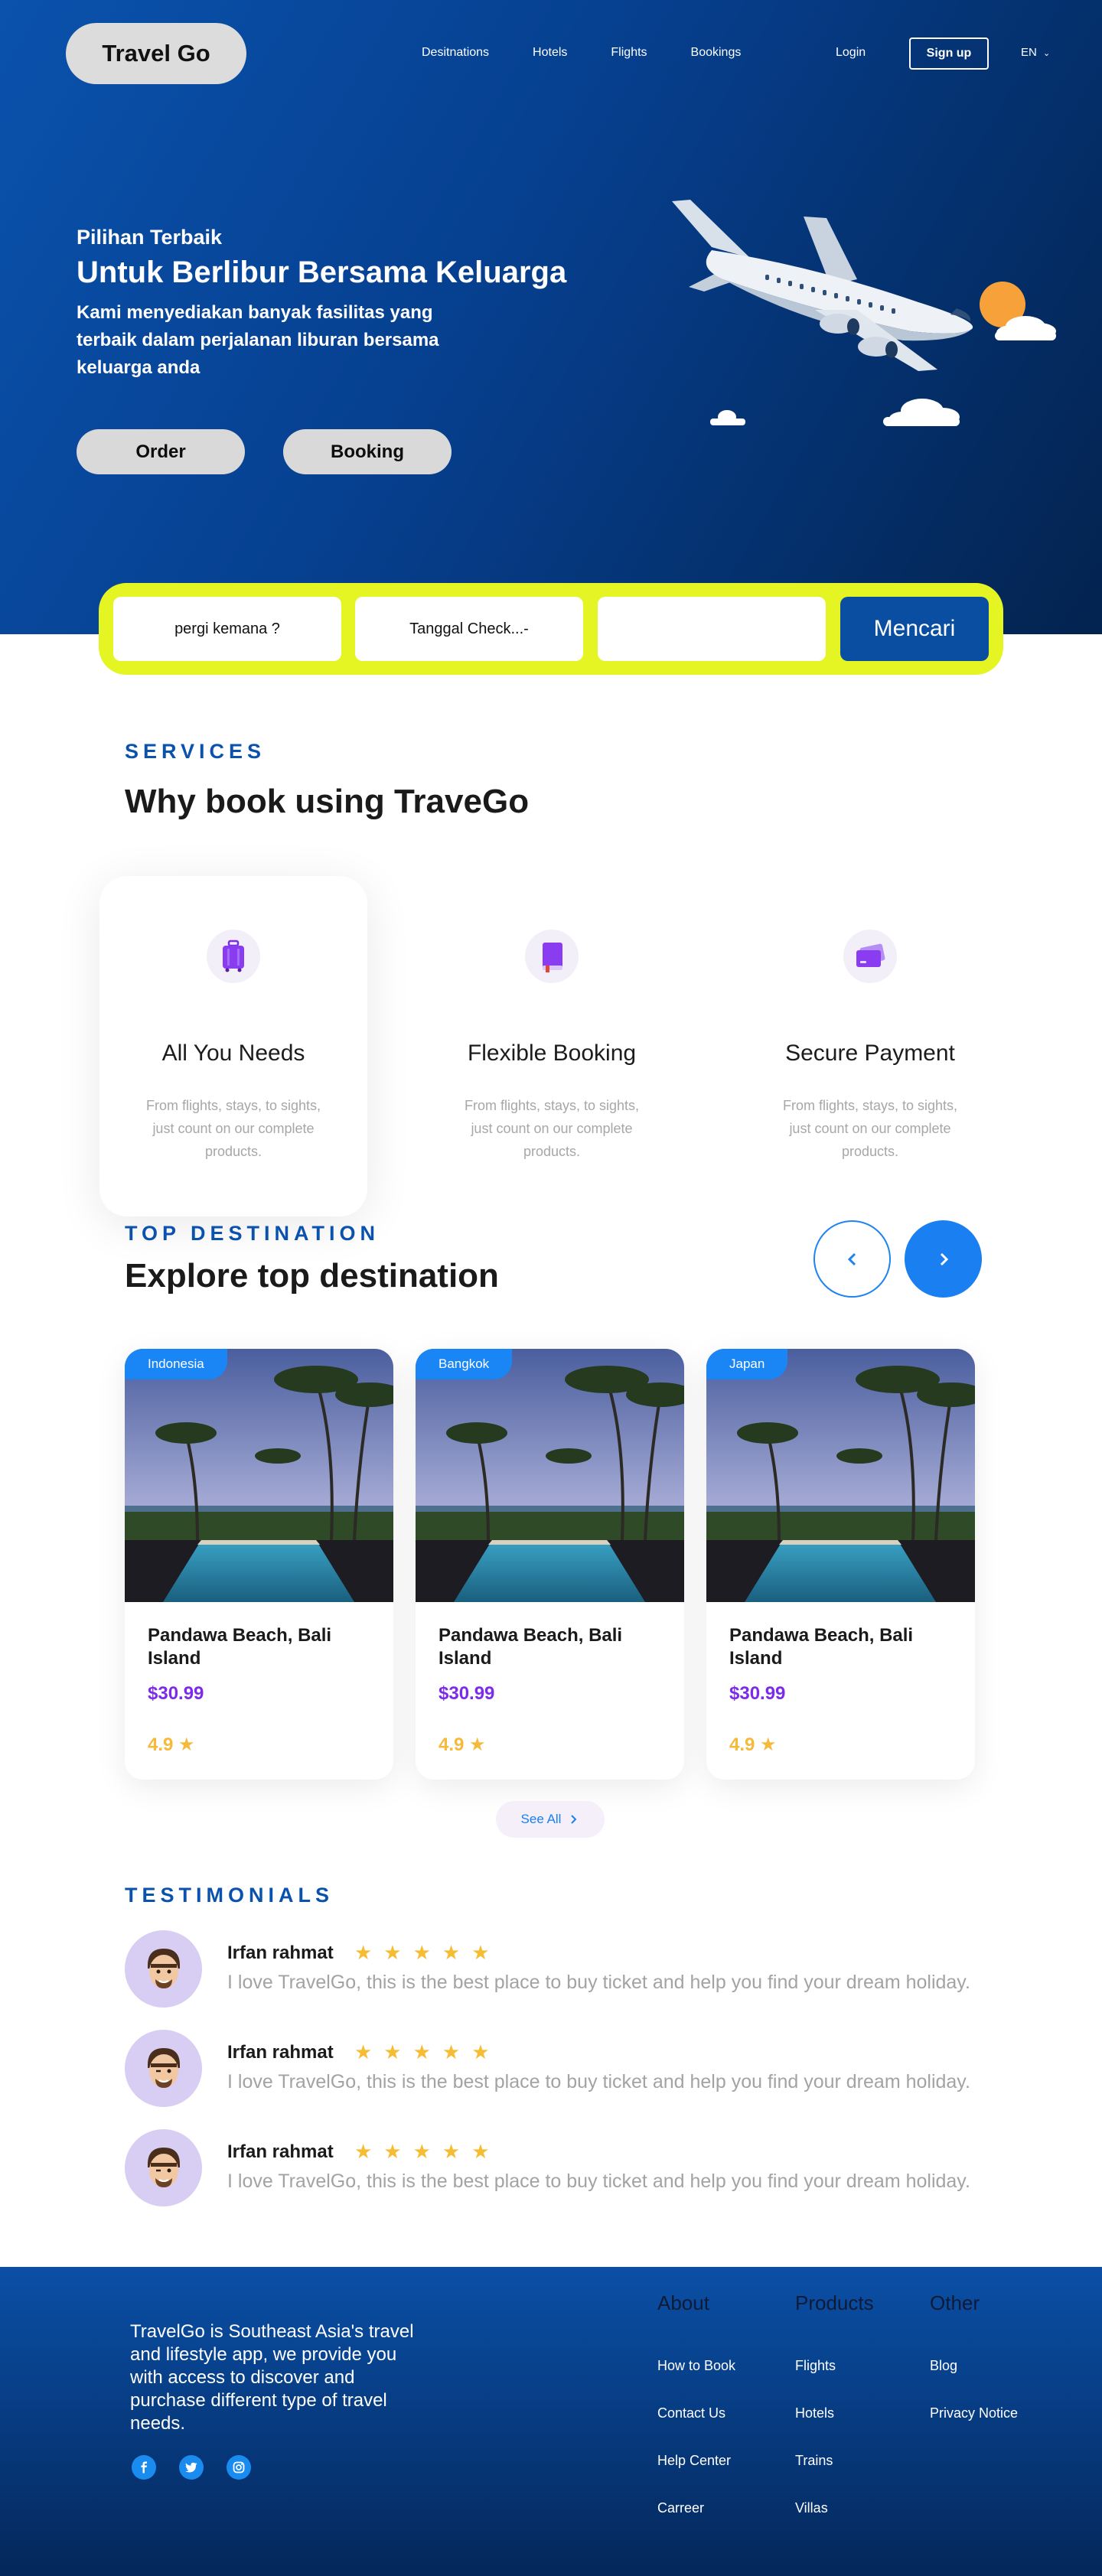  Describe the element at coordinates (870, 1053) in the screenshot. I see `service-title: Secure Payment` at that location.